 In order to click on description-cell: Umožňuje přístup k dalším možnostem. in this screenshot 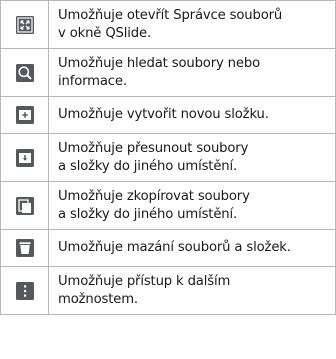, I will do `click(192, 290)`.